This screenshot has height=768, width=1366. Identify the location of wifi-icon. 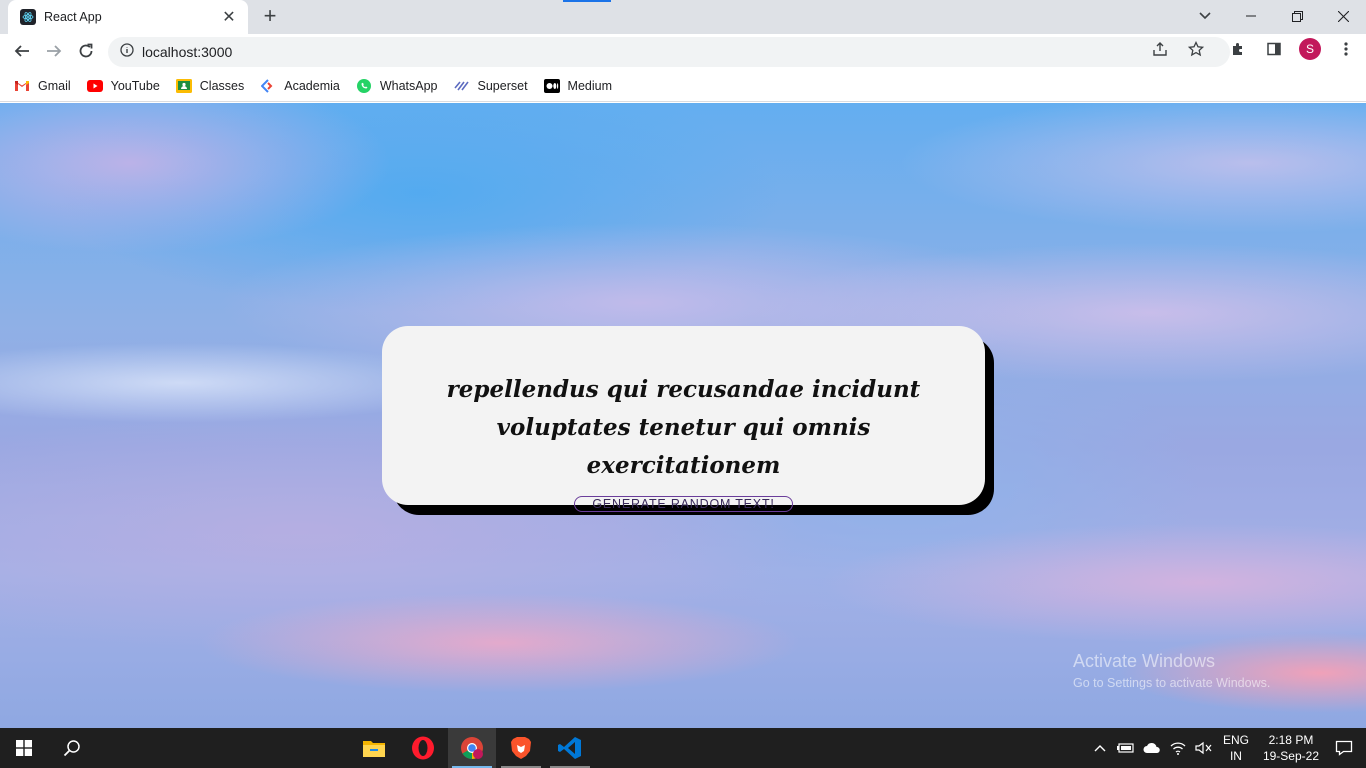
(1178, 748).